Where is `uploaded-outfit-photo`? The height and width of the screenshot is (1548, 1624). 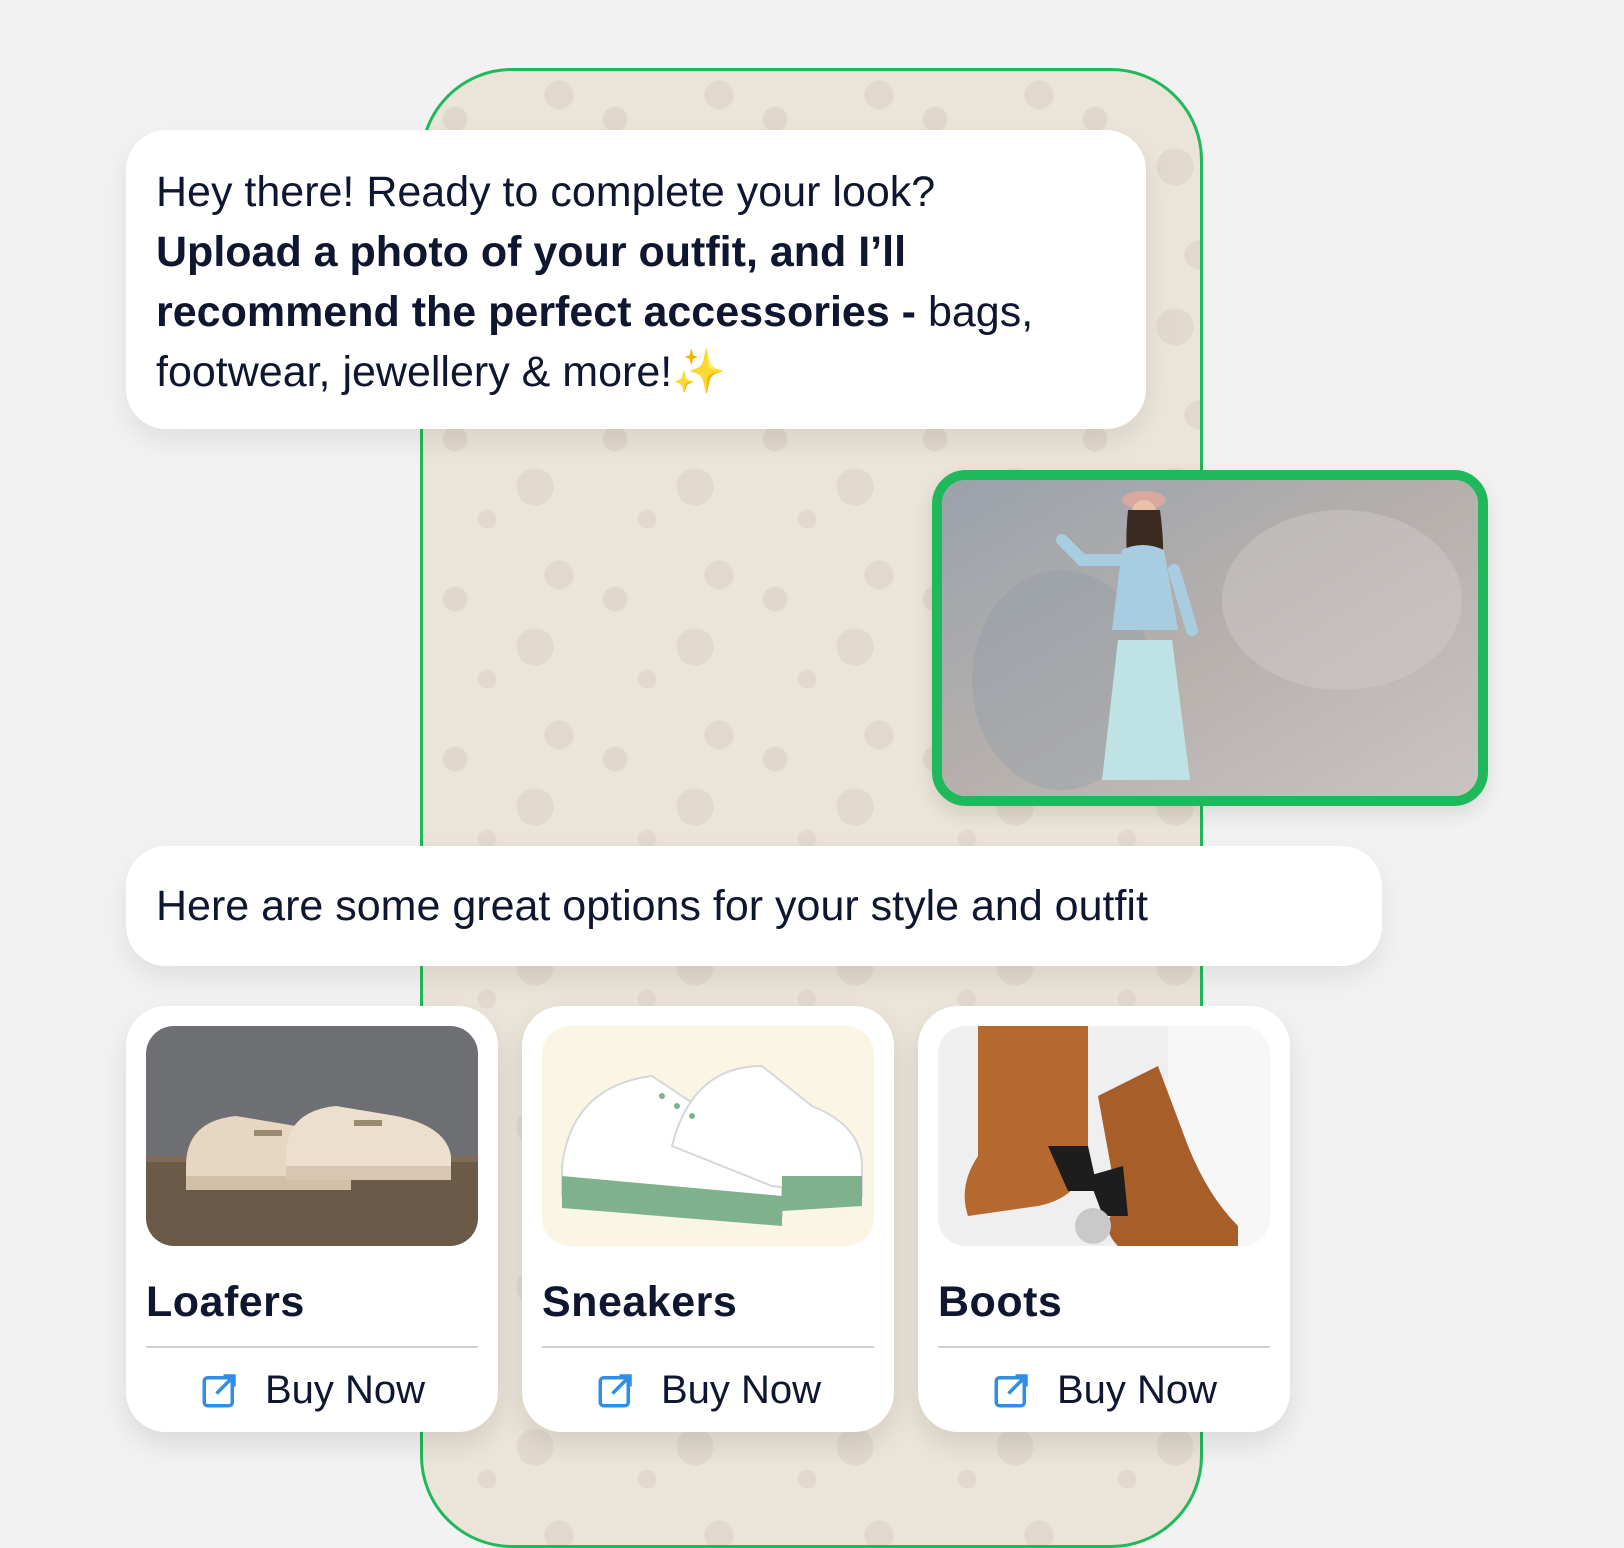 uploaded-outfit-photo is located at coordinates (1210, 638).